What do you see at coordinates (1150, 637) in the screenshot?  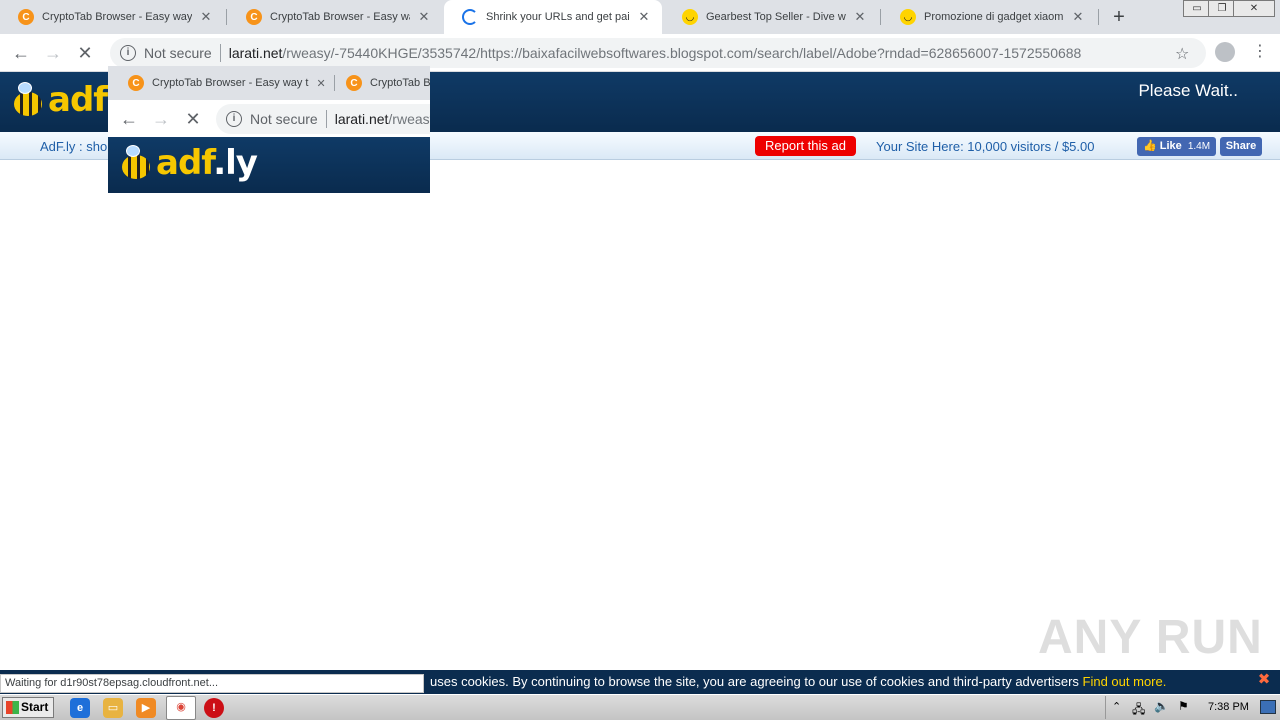 I see `anyrun-watermark: ANY RUN` at bounding box center [1150, 637].